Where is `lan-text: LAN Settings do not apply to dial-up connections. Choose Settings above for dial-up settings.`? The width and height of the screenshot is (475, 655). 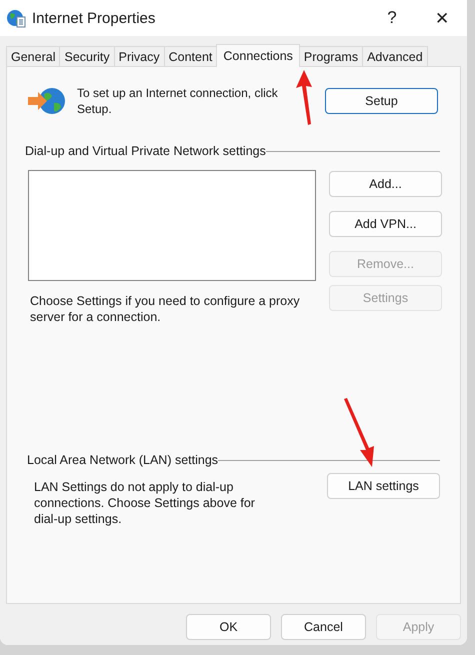
lan-text: LAN Settings do not apply to dial-up connections. Choose Settings above for dial-up settings. is located at coordinates (145, 503).